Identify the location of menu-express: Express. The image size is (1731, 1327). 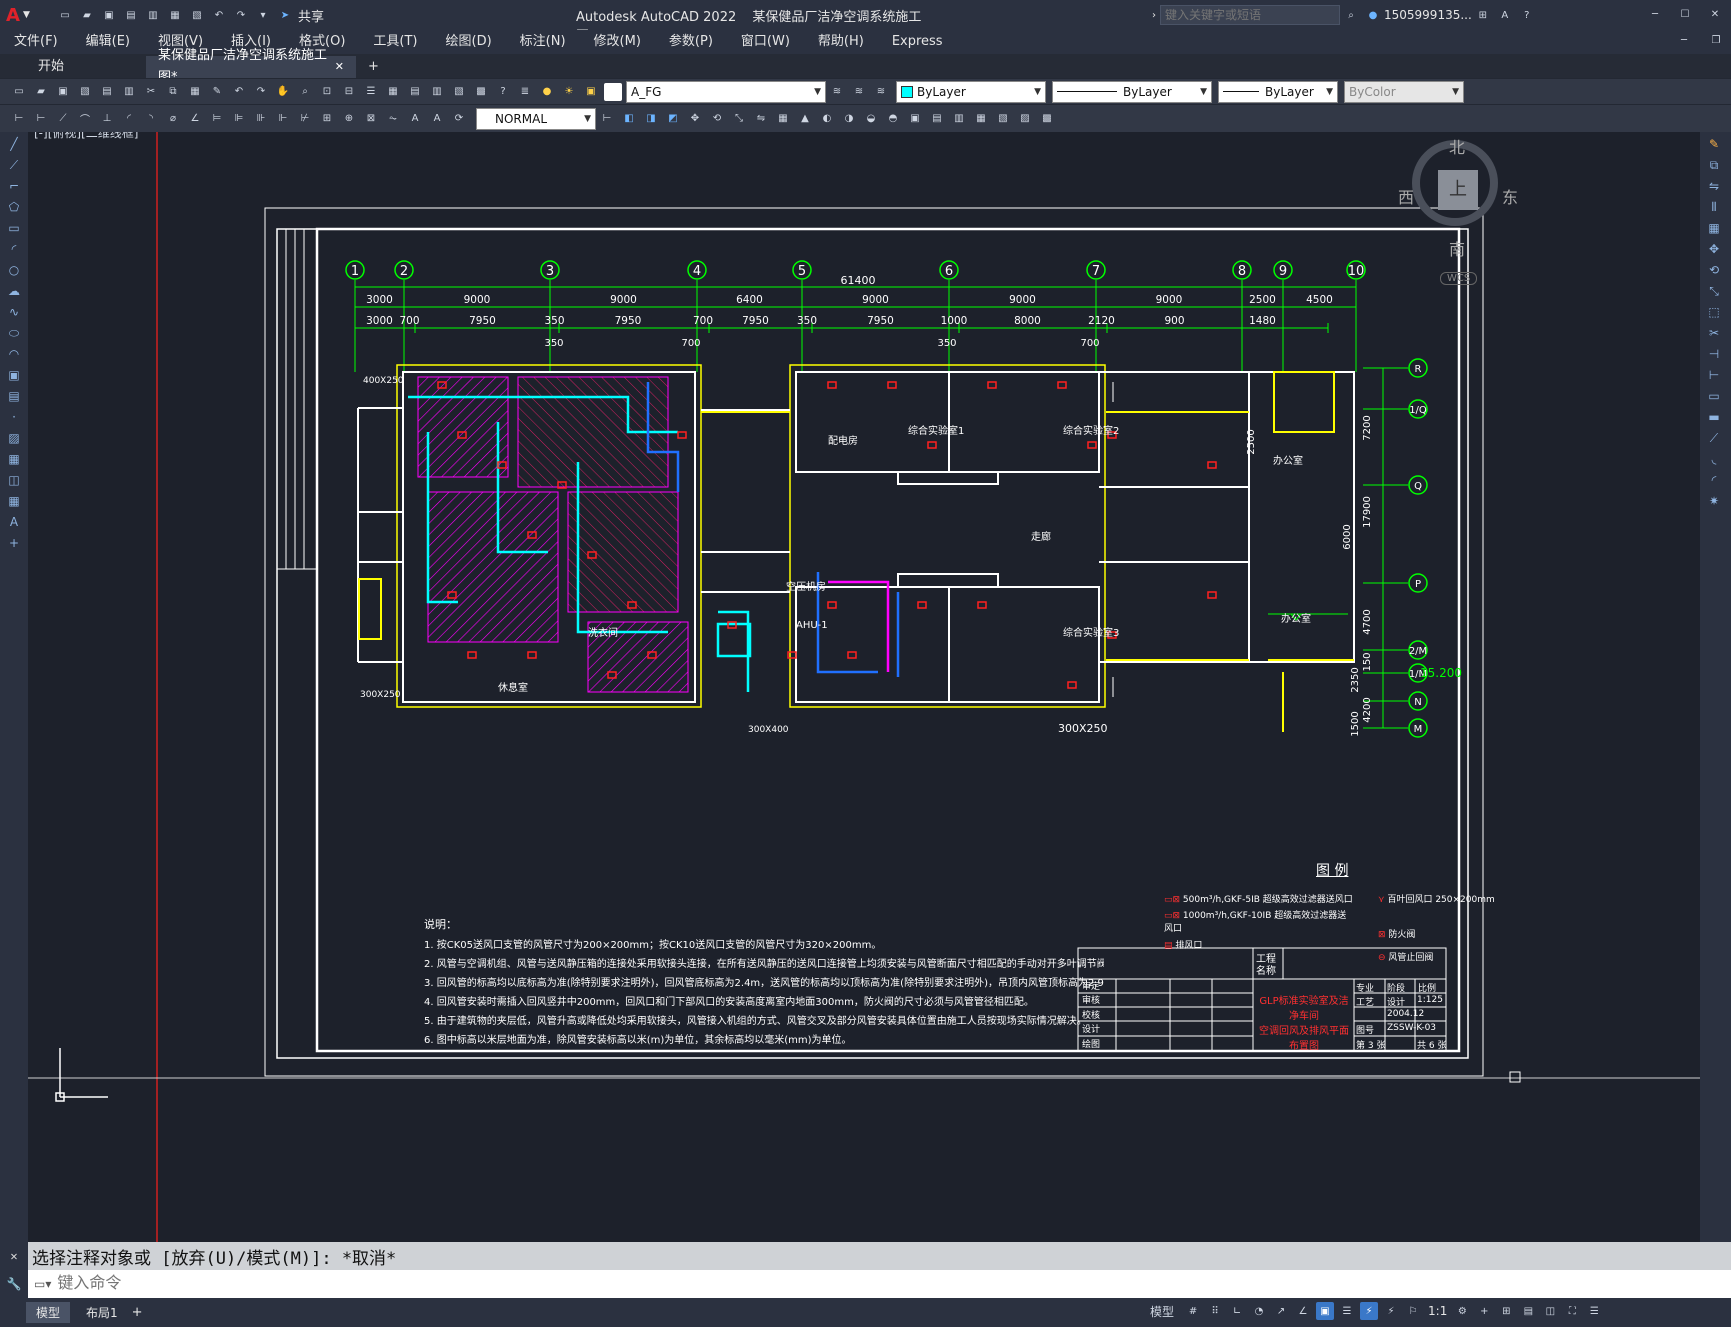
(917, 42).